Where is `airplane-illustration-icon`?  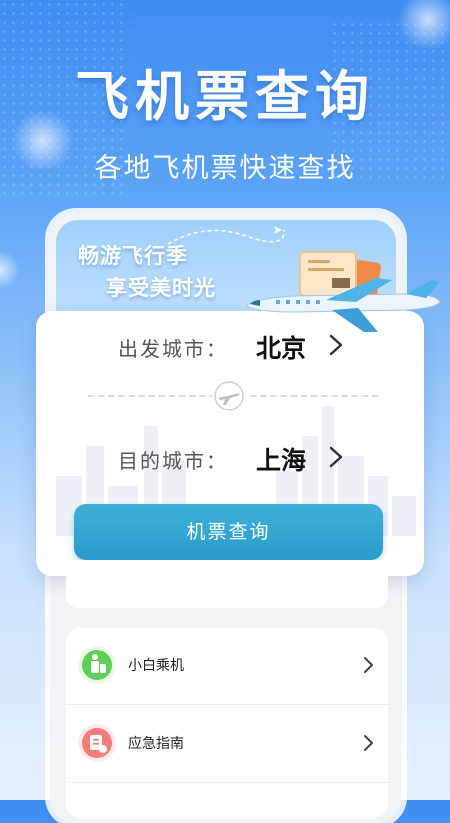 airplane-illustration-icon is located at coordinates (343, 305).